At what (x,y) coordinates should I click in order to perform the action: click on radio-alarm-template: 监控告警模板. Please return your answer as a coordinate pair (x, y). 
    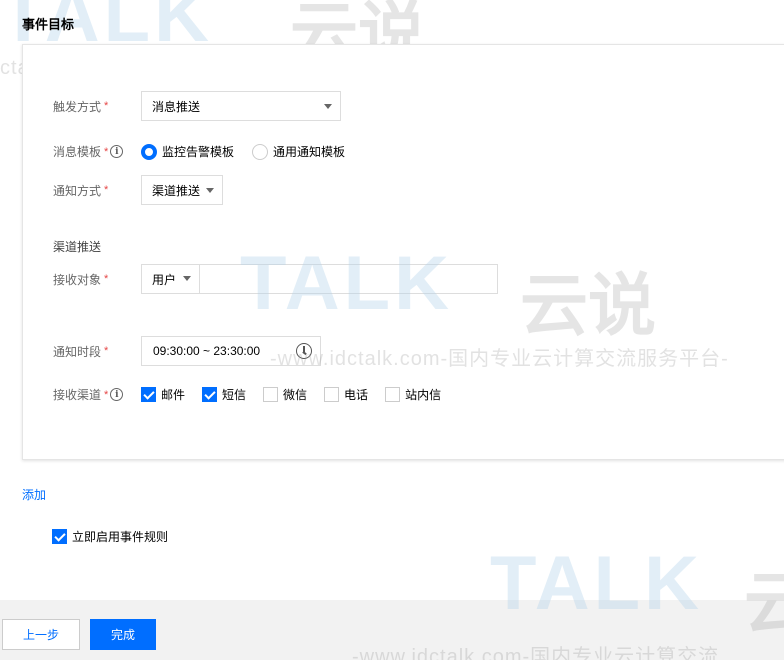
    Looking at the image, I should click on (187, 151).